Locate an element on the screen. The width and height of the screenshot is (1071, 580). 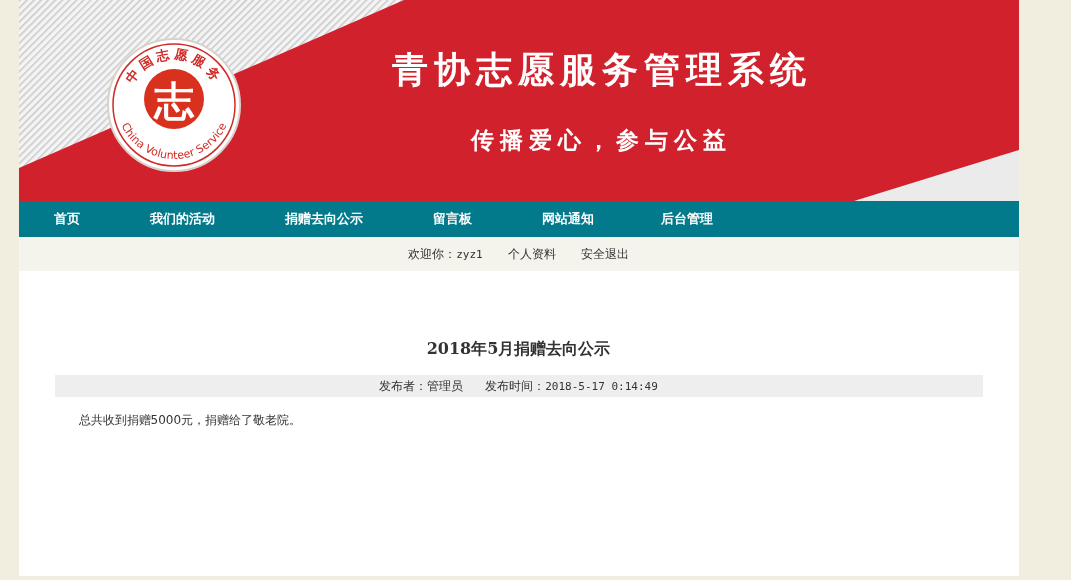
site-title: 青协志愿服务管理系统 is located at coordinates (601, 70).